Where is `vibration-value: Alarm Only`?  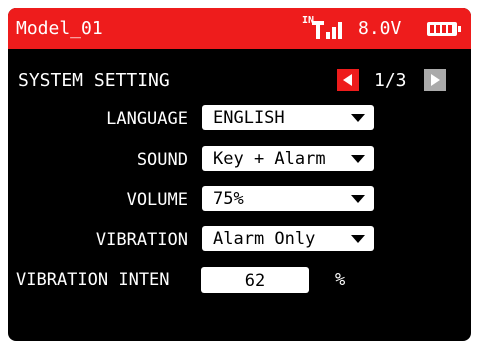
vibration-value: Alarm Only is located at coordinates (264, 239).